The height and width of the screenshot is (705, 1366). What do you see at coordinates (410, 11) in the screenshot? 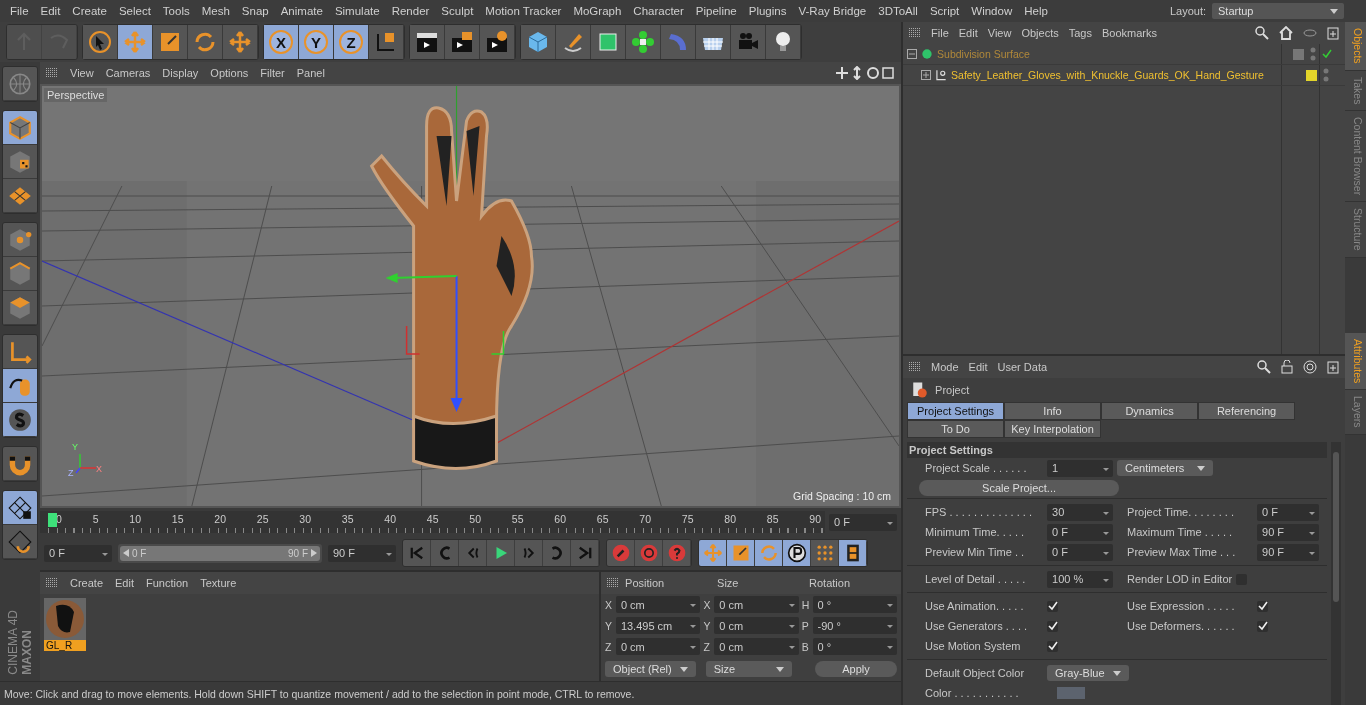
I see `menu-item: Render` at bounding box center [410, 11].